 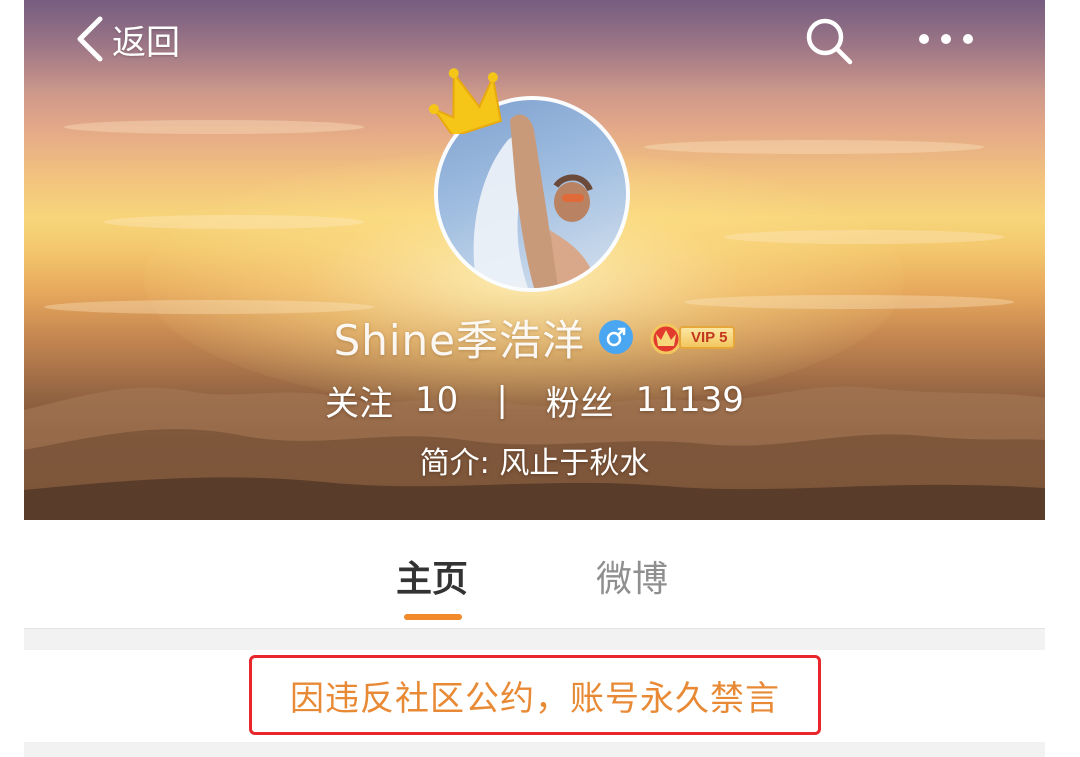 I want to click on account-notice-card: 因违反社区公约，账号永久禁言, so click(x=534, y=696).